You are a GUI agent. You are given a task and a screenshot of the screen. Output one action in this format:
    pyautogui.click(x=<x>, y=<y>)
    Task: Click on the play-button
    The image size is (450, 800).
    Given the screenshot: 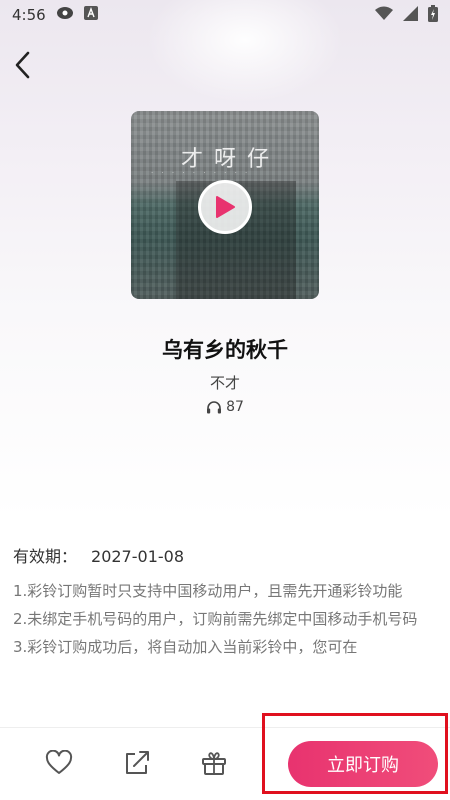 What is the action you would take?
    pyautogui.click(x=225, y=207)
    